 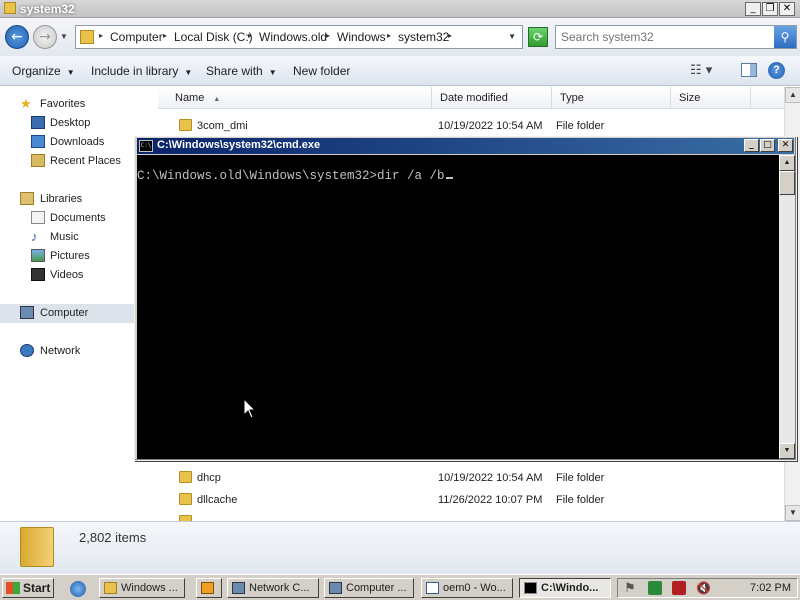 I want to click on share-with-button: Share with ▼, so click(x=241, y=71).